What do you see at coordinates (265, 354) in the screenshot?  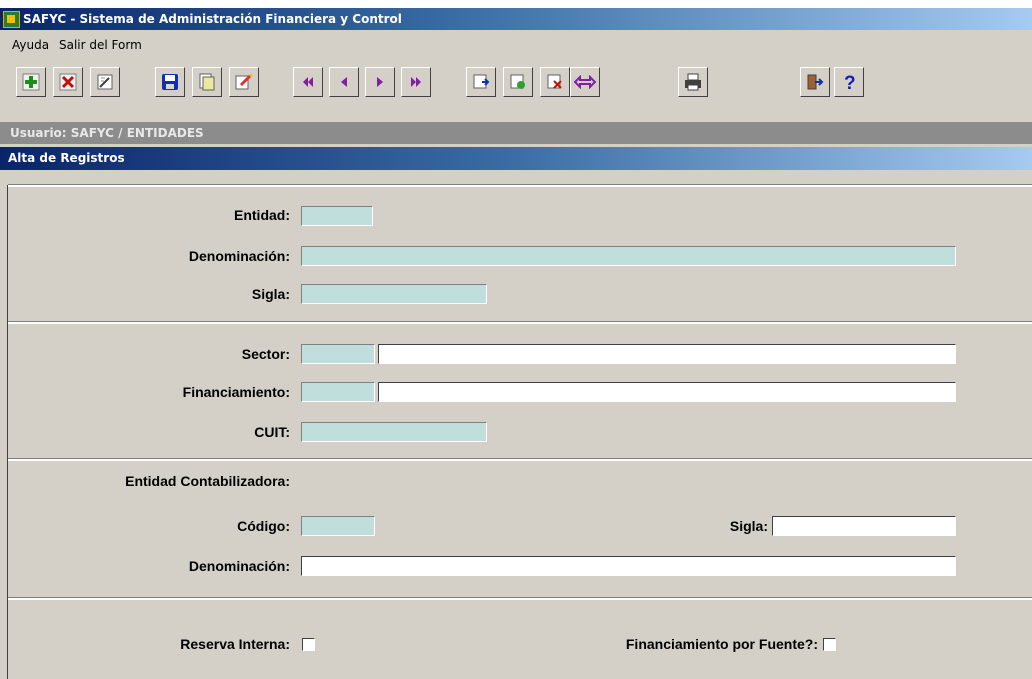 I see `sector-label: Sector:` at bounding box center [265, 354].